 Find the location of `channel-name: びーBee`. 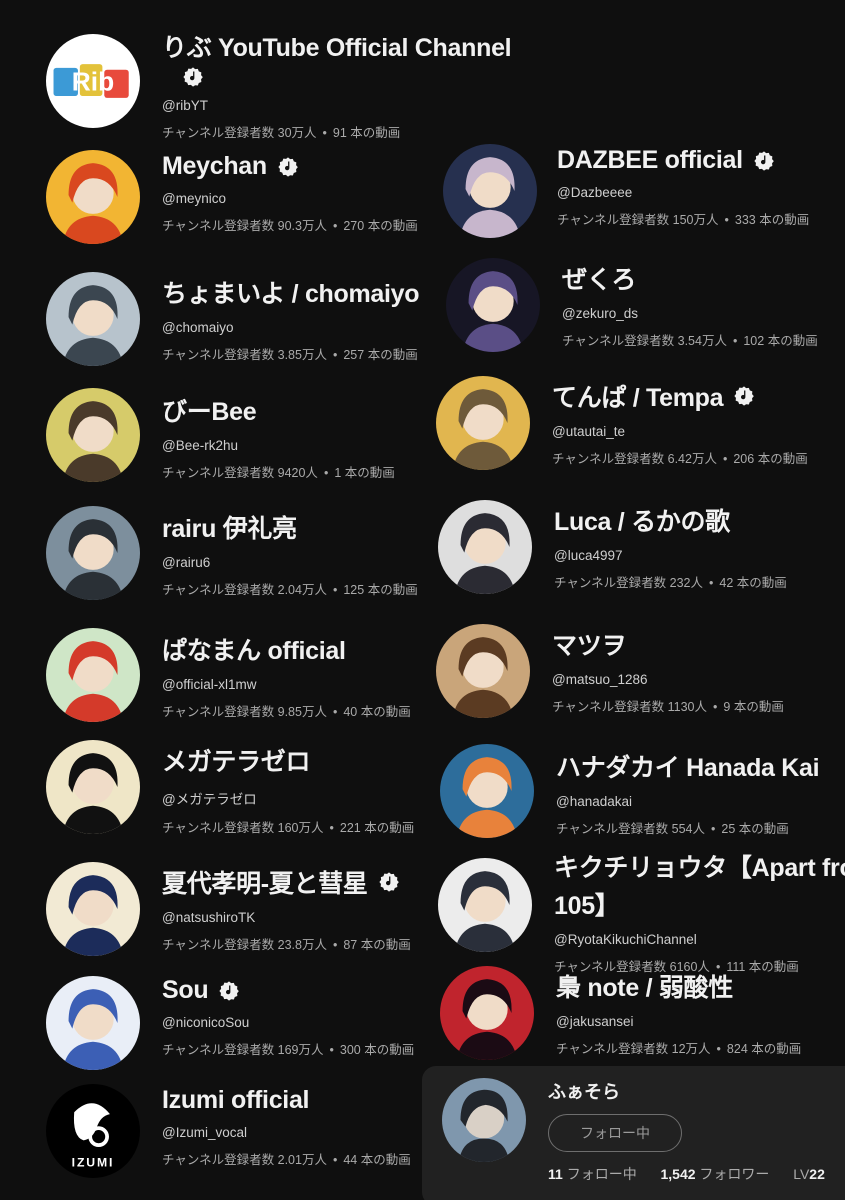

channel-name: びーBee is located at coordinates (209, 410).